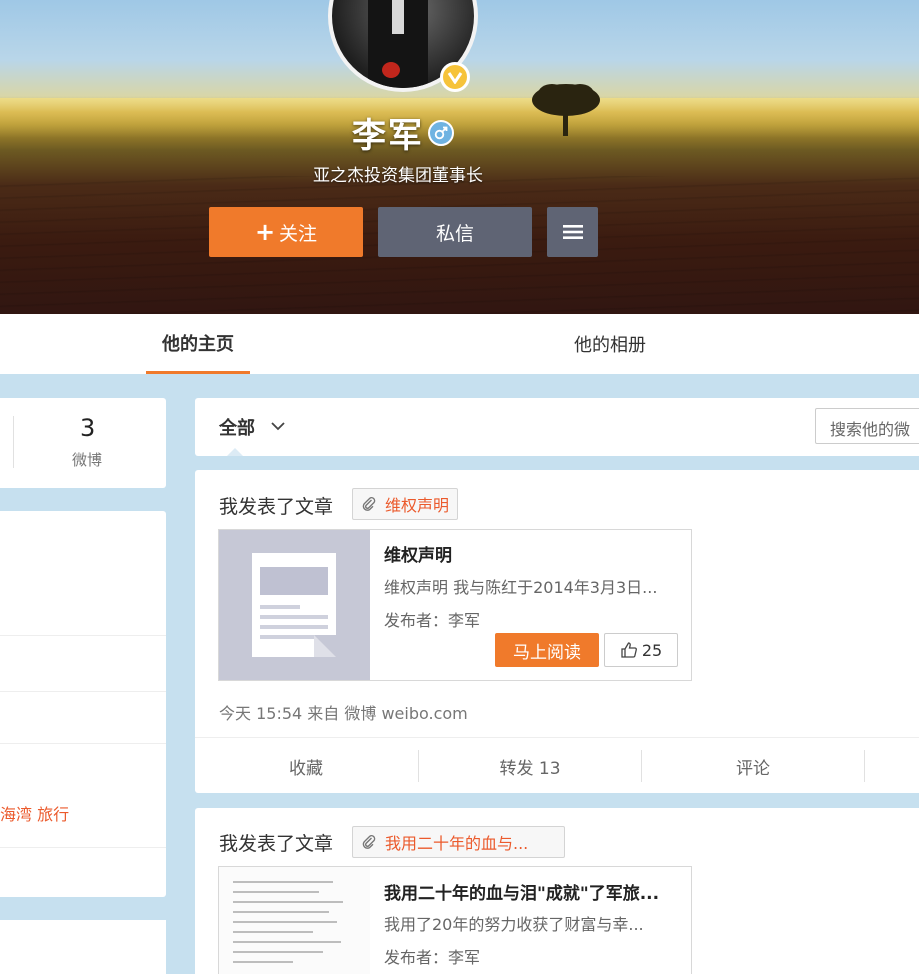 The width and height of the screenshot is (919, 974). I want to click on article-tag-label: 维权声明, so click(417, 505).